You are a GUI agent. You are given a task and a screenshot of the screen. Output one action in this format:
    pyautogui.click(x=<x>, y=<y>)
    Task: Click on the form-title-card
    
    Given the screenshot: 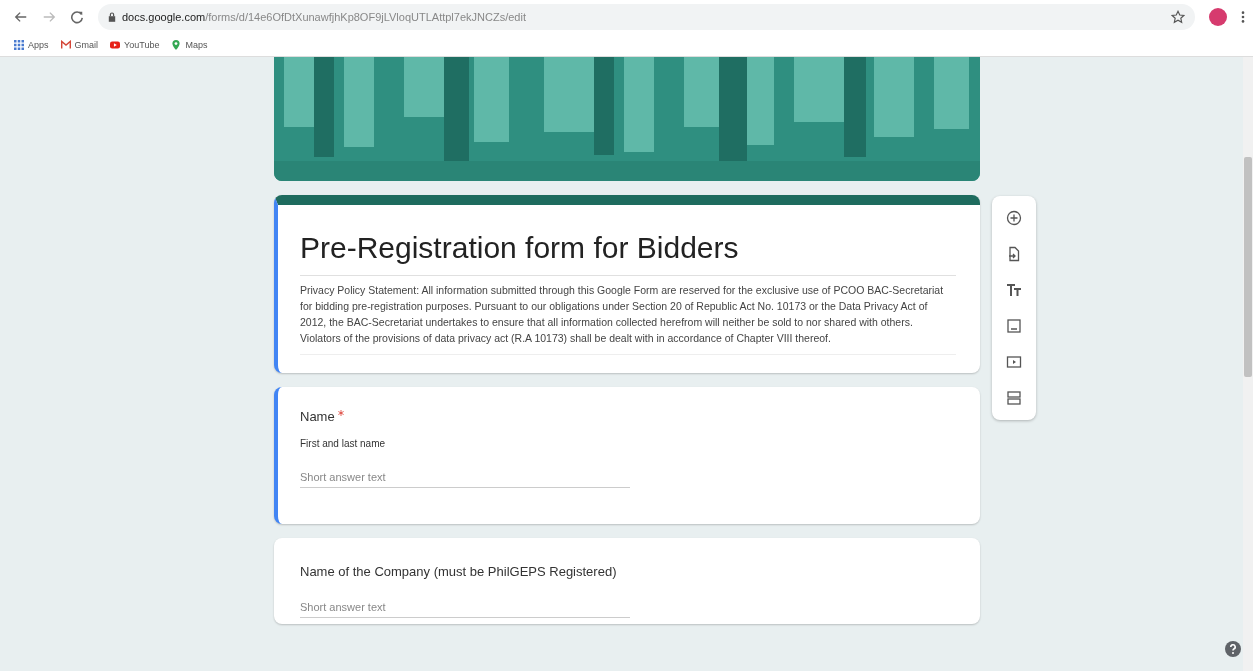 What is the action you would take?
    pyautogui.click(x=627, y=284)
    